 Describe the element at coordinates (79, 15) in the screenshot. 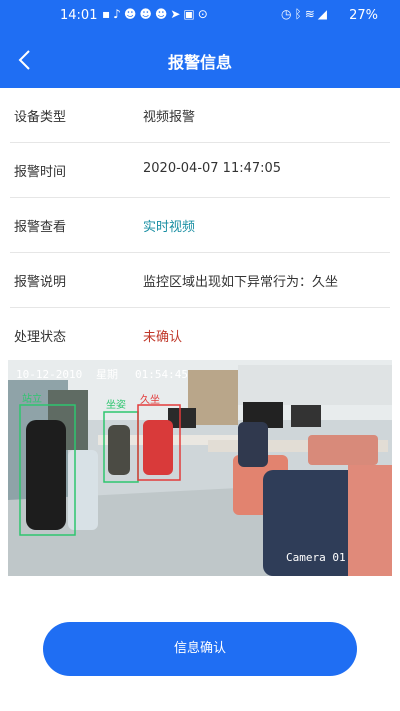

I see `status-time: 14:01` at that location.